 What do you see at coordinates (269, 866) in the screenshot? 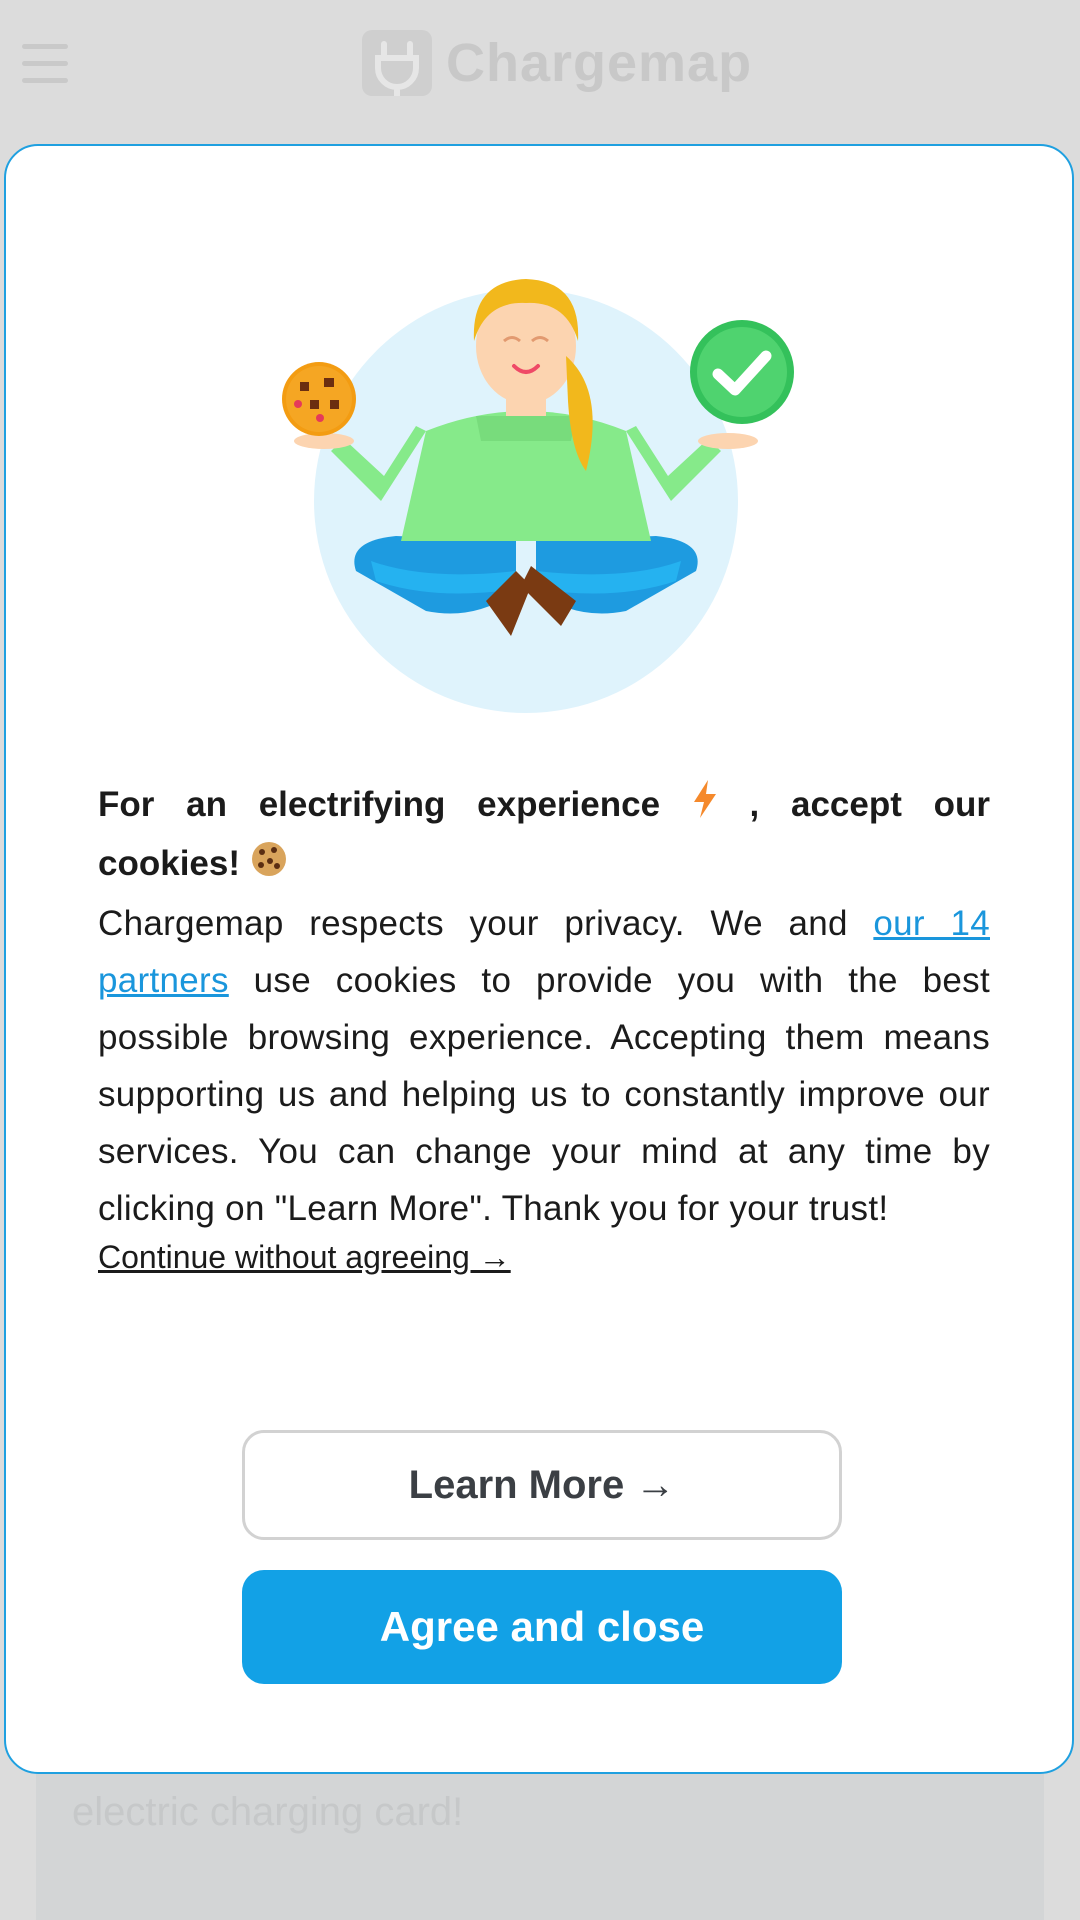
I see `cookie-emoji-icon` at bounding box center [269, 866].